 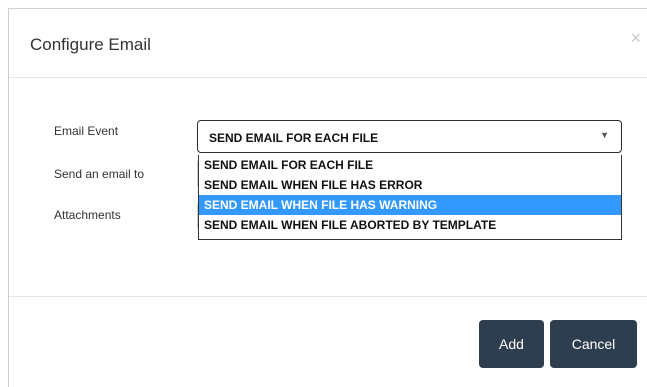 I want to click on dropdown-option-has-warning: SEND EMAIL WHEN FILE HAS WARNING, so click(x=410, y=205).